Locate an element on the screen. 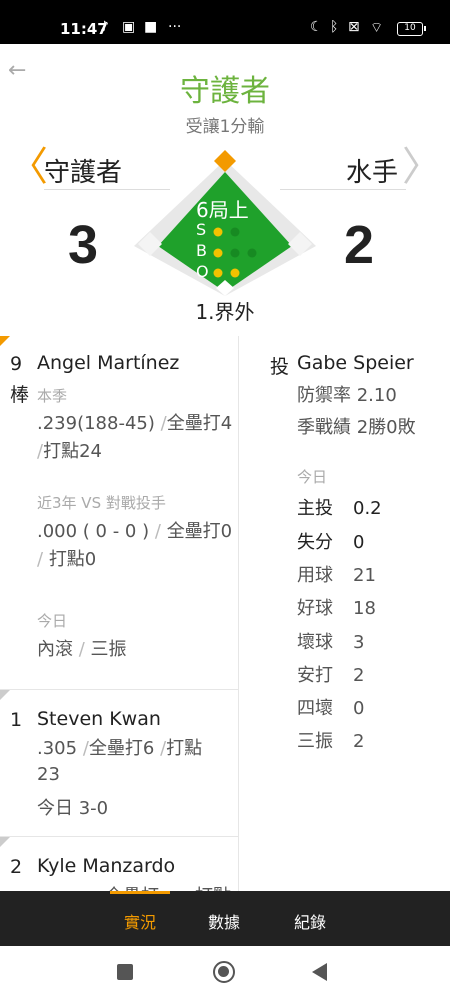 This screenshot has width=450, height=1000. season-rbi-value: 23 is located at coordinates (48, 774).